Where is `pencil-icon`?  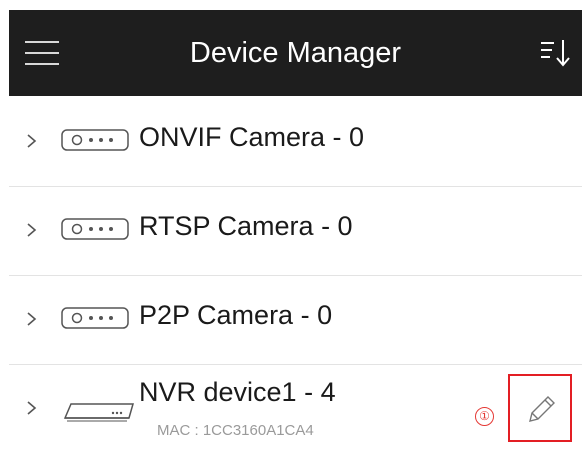 pencil-icon is located at coordinates (542, 409).